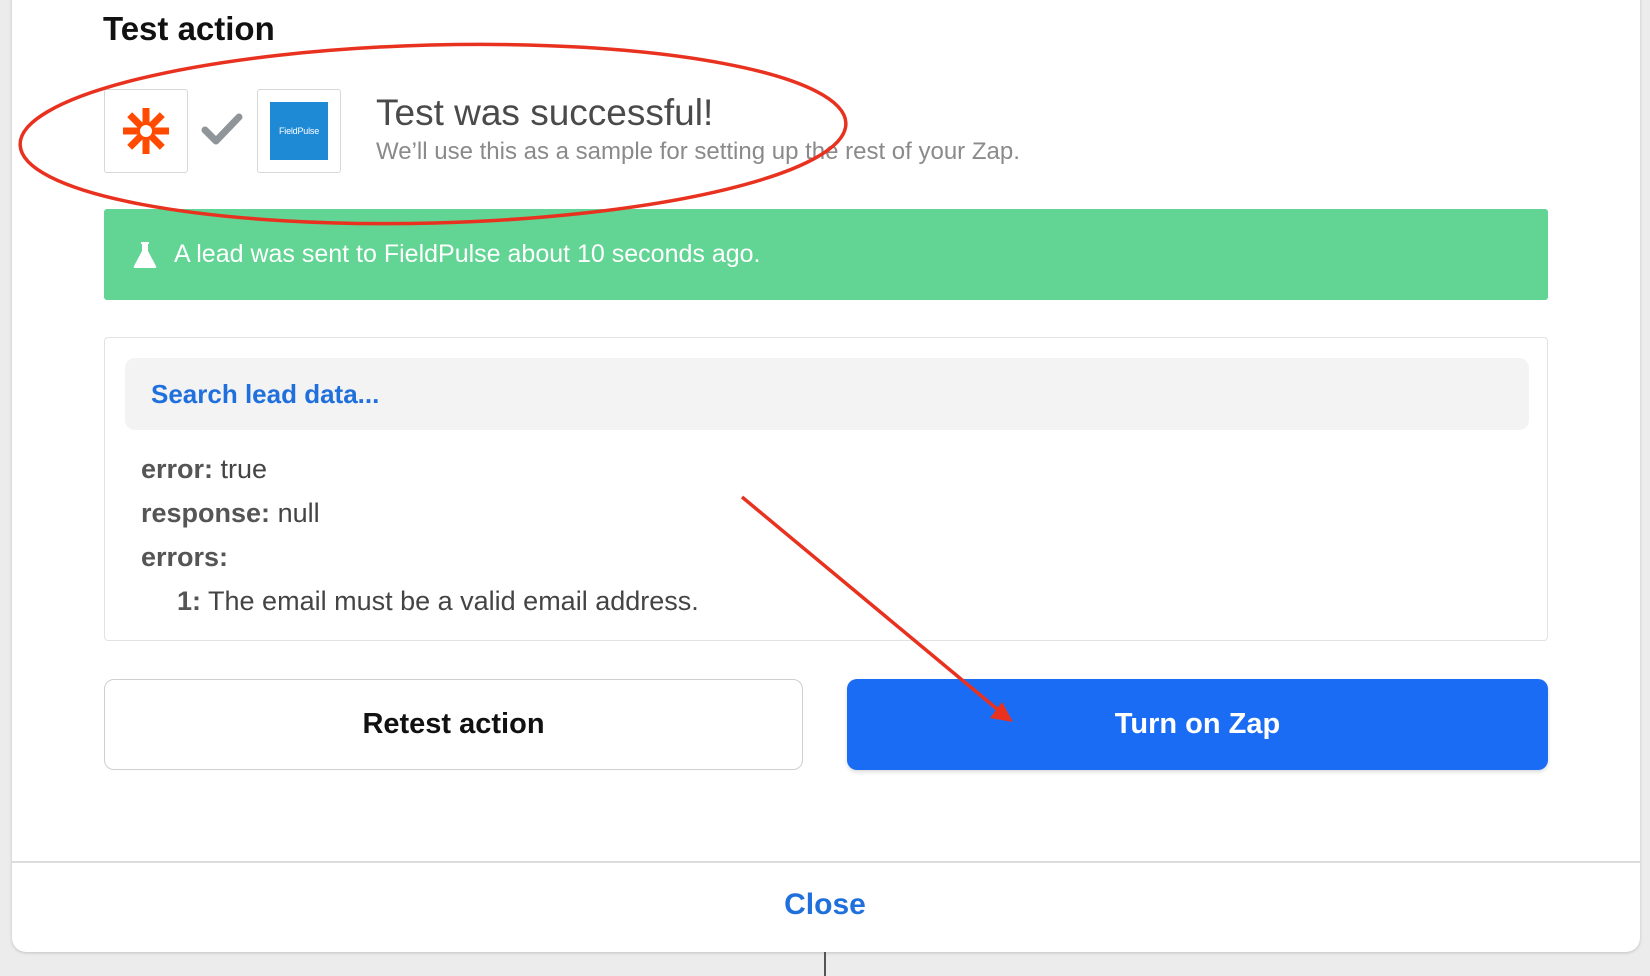  Describe the element at coordinates (453, 724) in the screenshot. I see `retest-action-button: Retest action` at that location.